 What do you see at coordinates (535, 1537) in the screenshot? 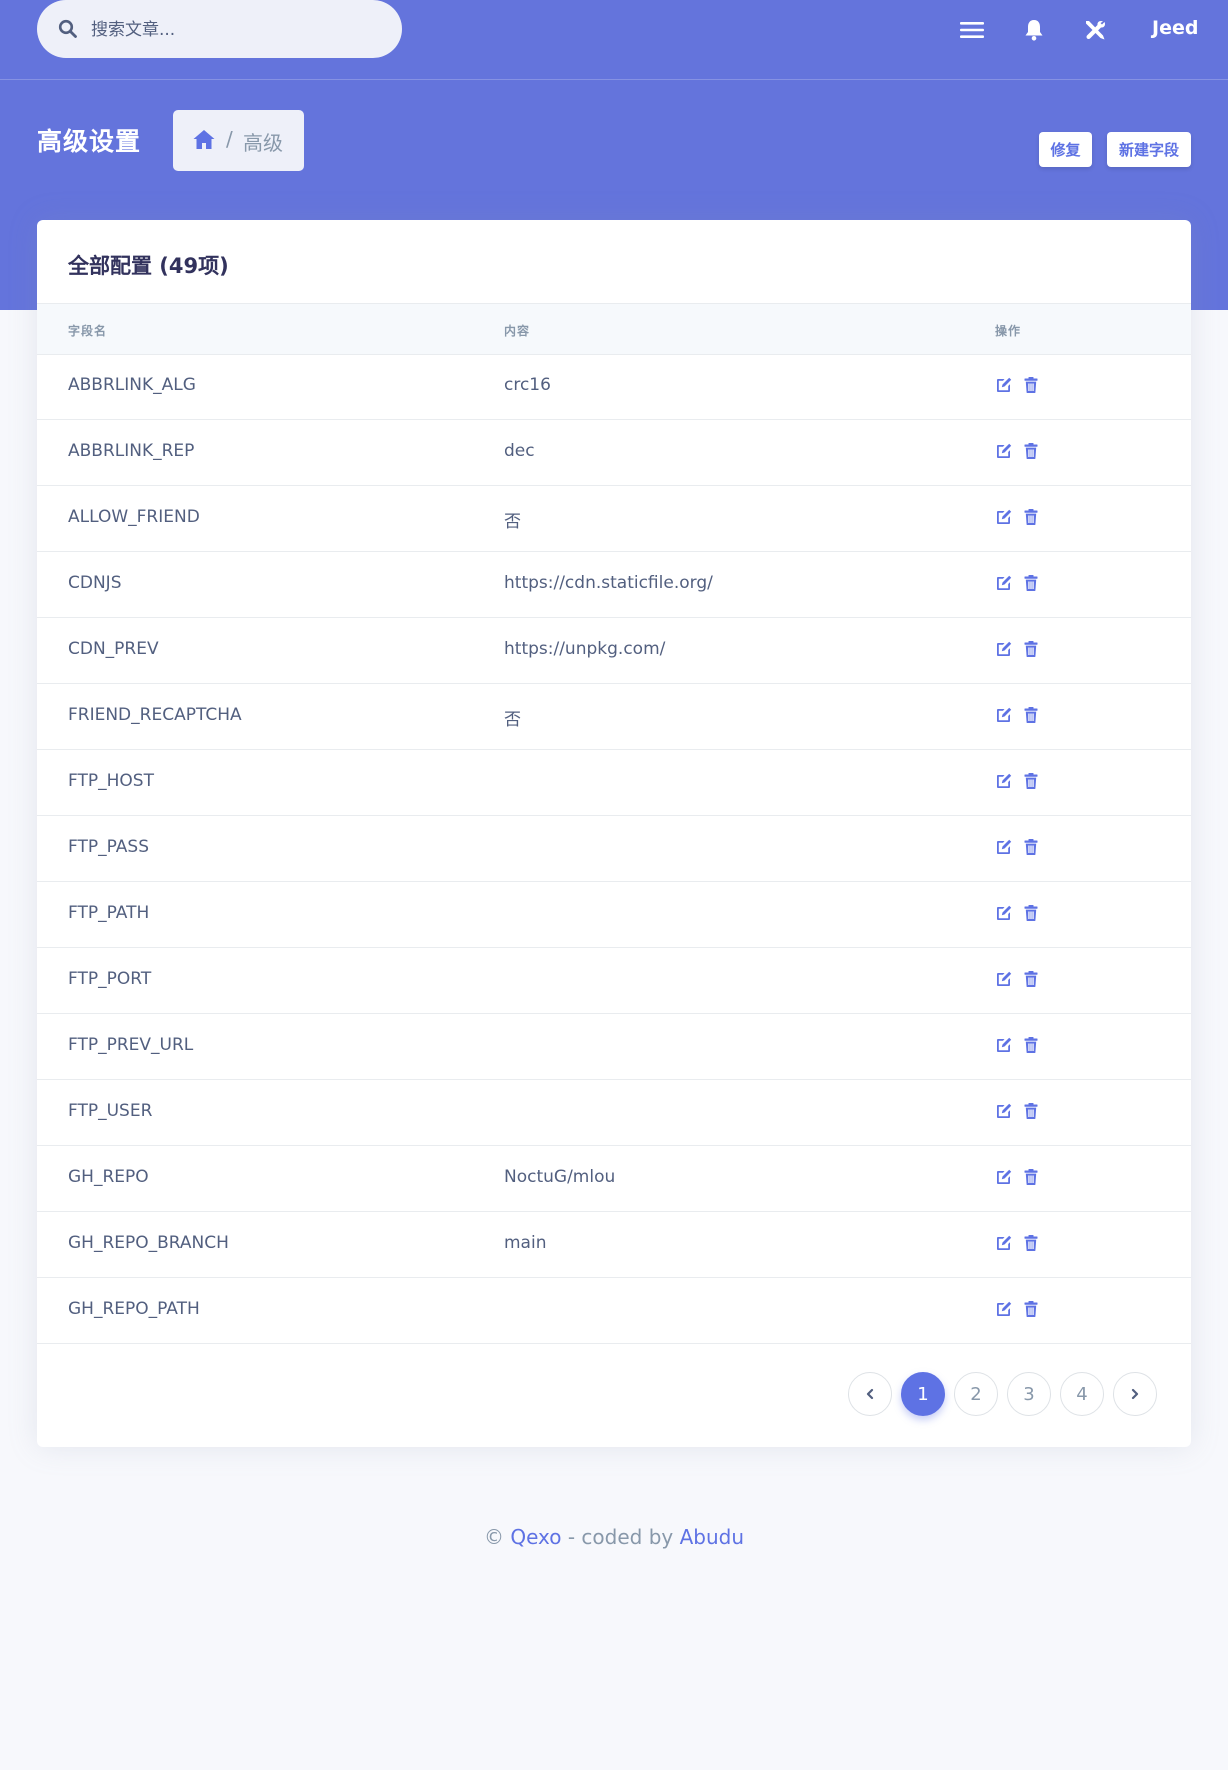
I see `footer-brand-link: Qexo` at bounding box center [535, 1537].